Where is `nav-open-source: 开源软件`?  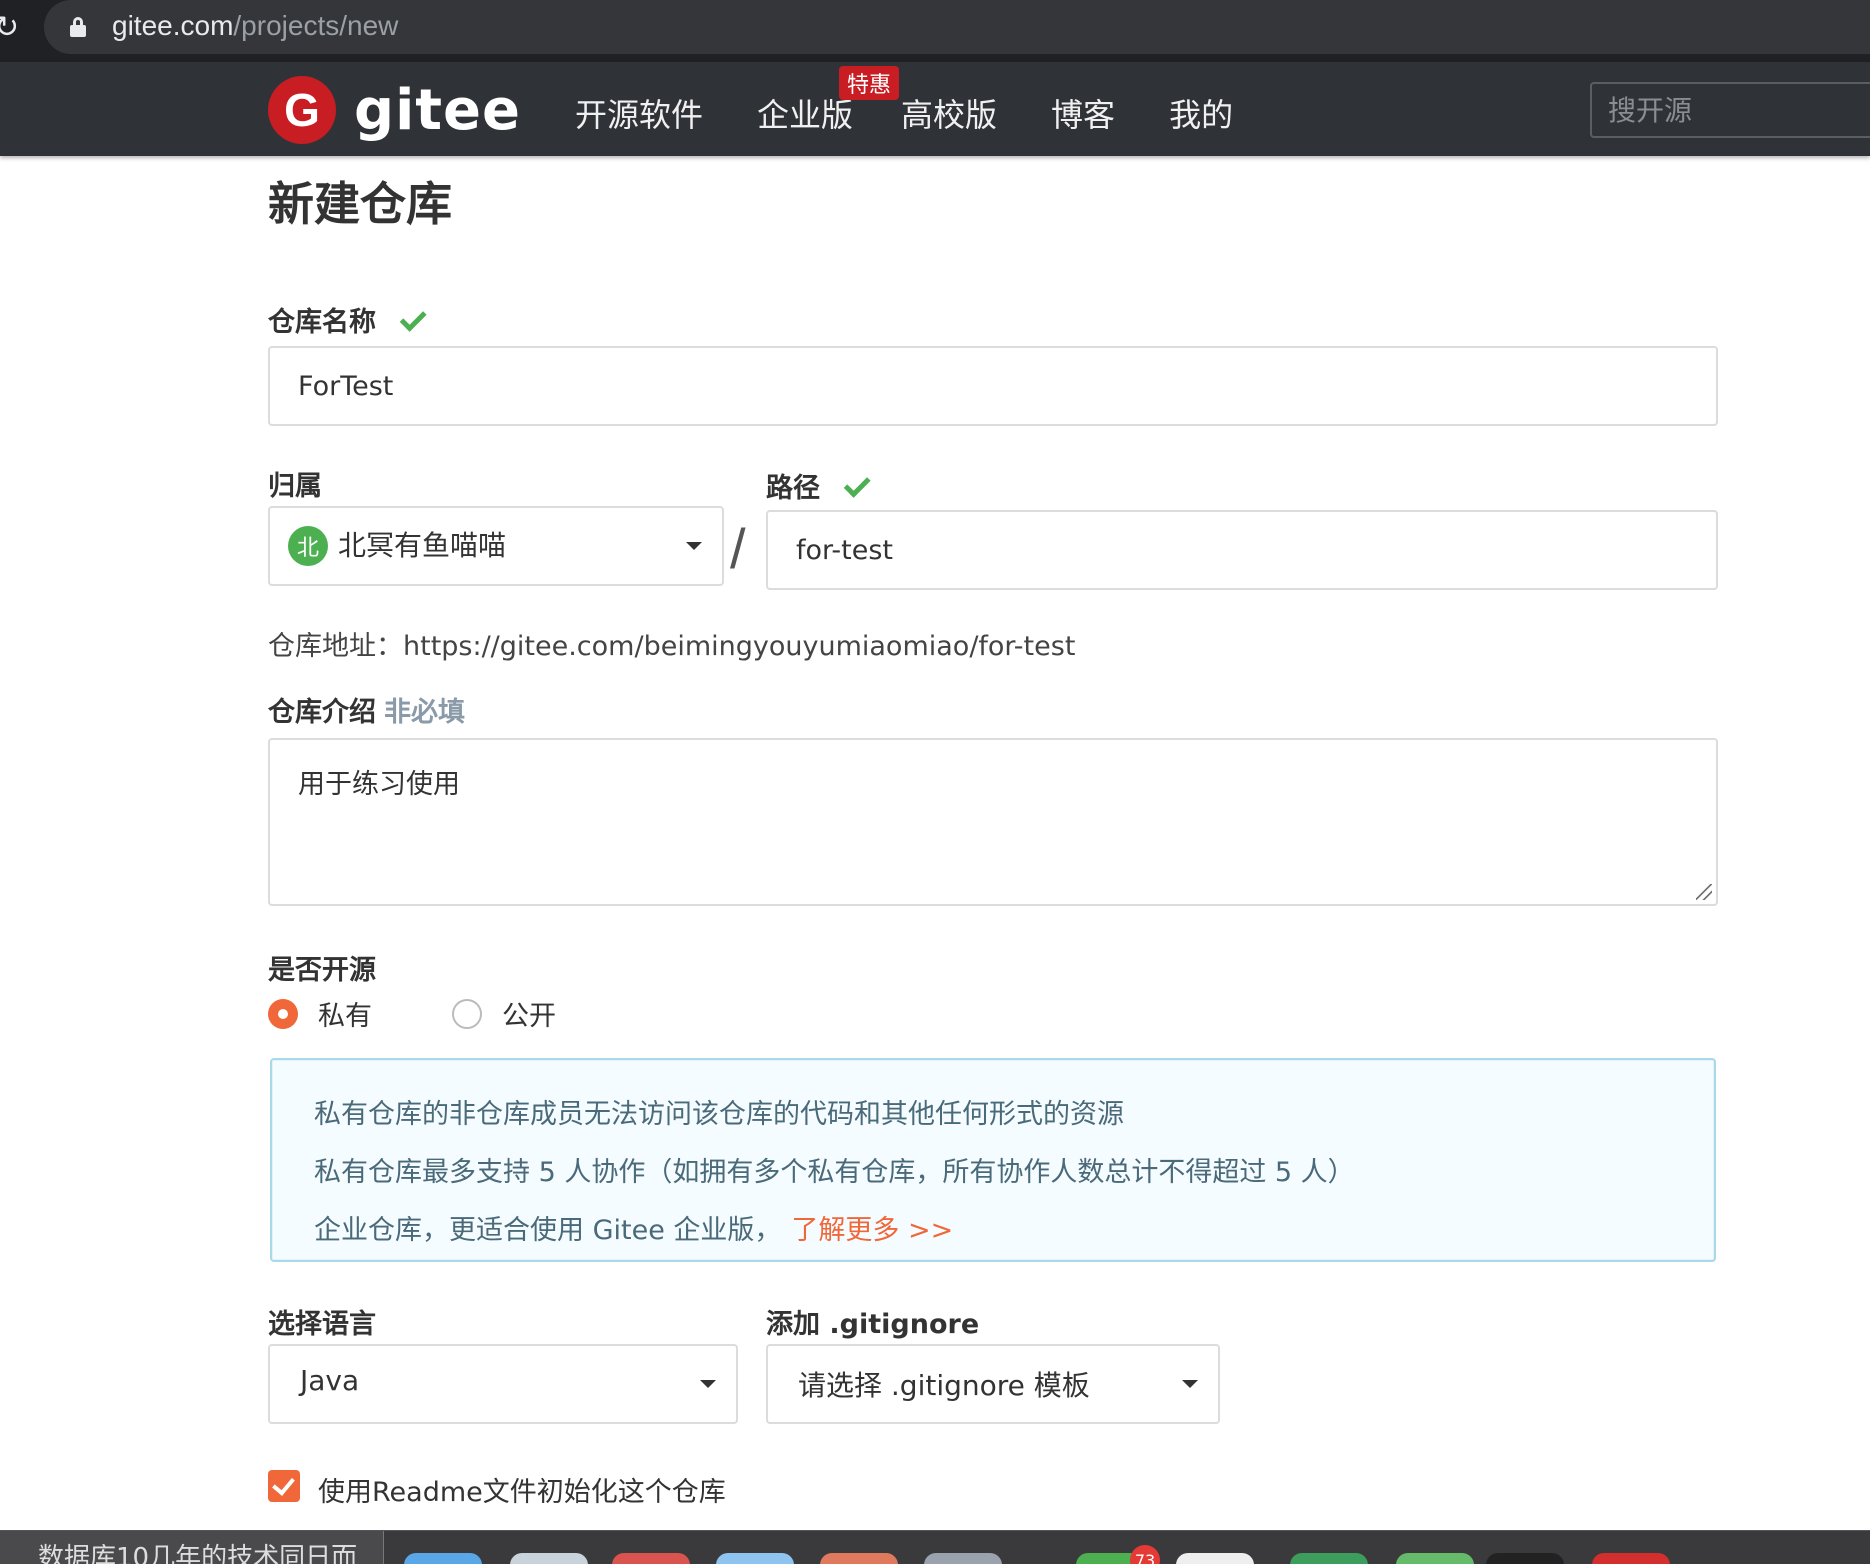 nav-open-source: 开源软件 is located at coordinates (639, 113).